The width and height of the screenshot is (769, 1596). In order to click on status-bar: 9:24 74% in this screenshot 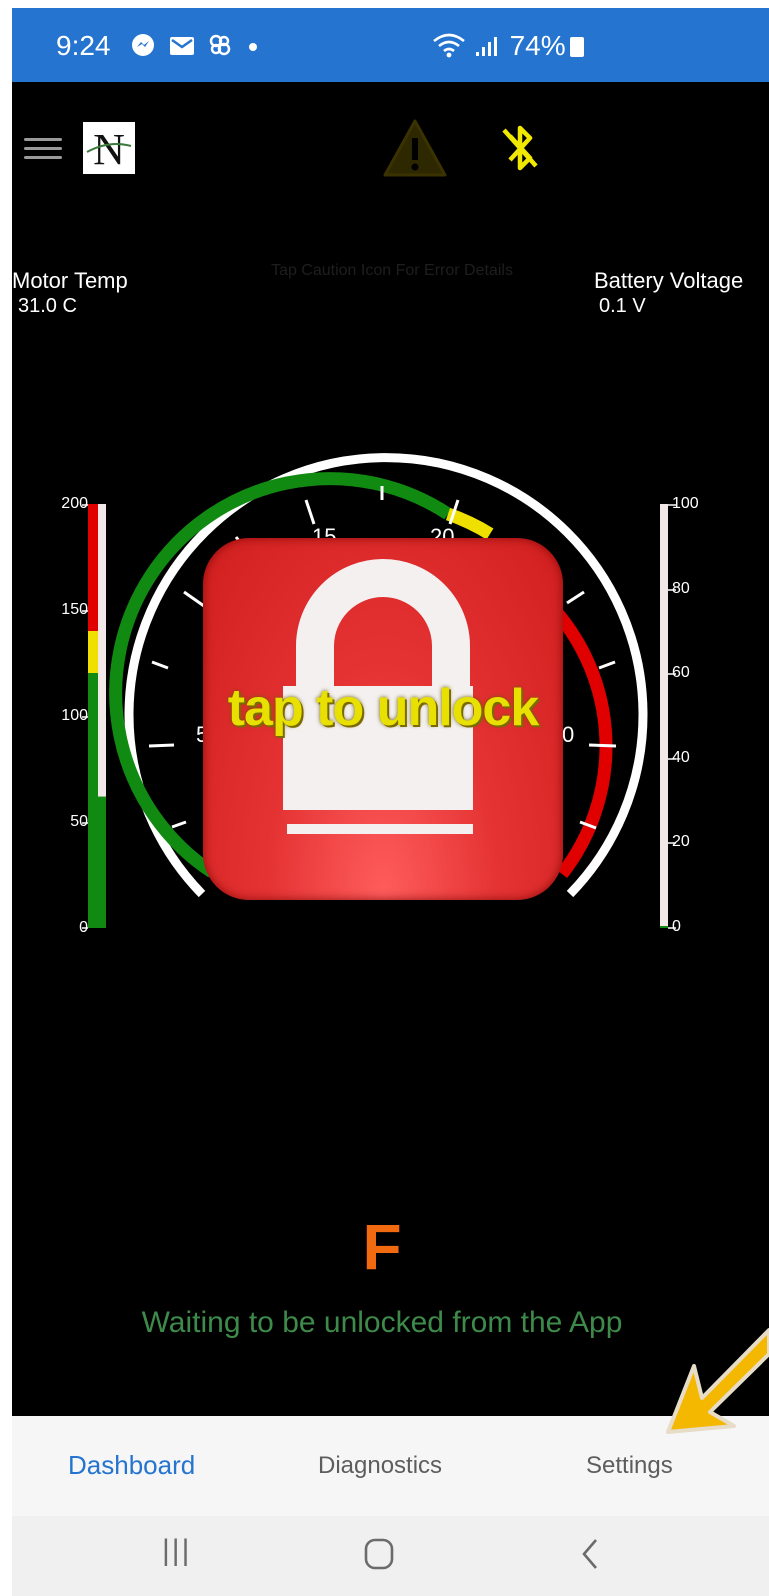, I will do `click(390, 45)`.